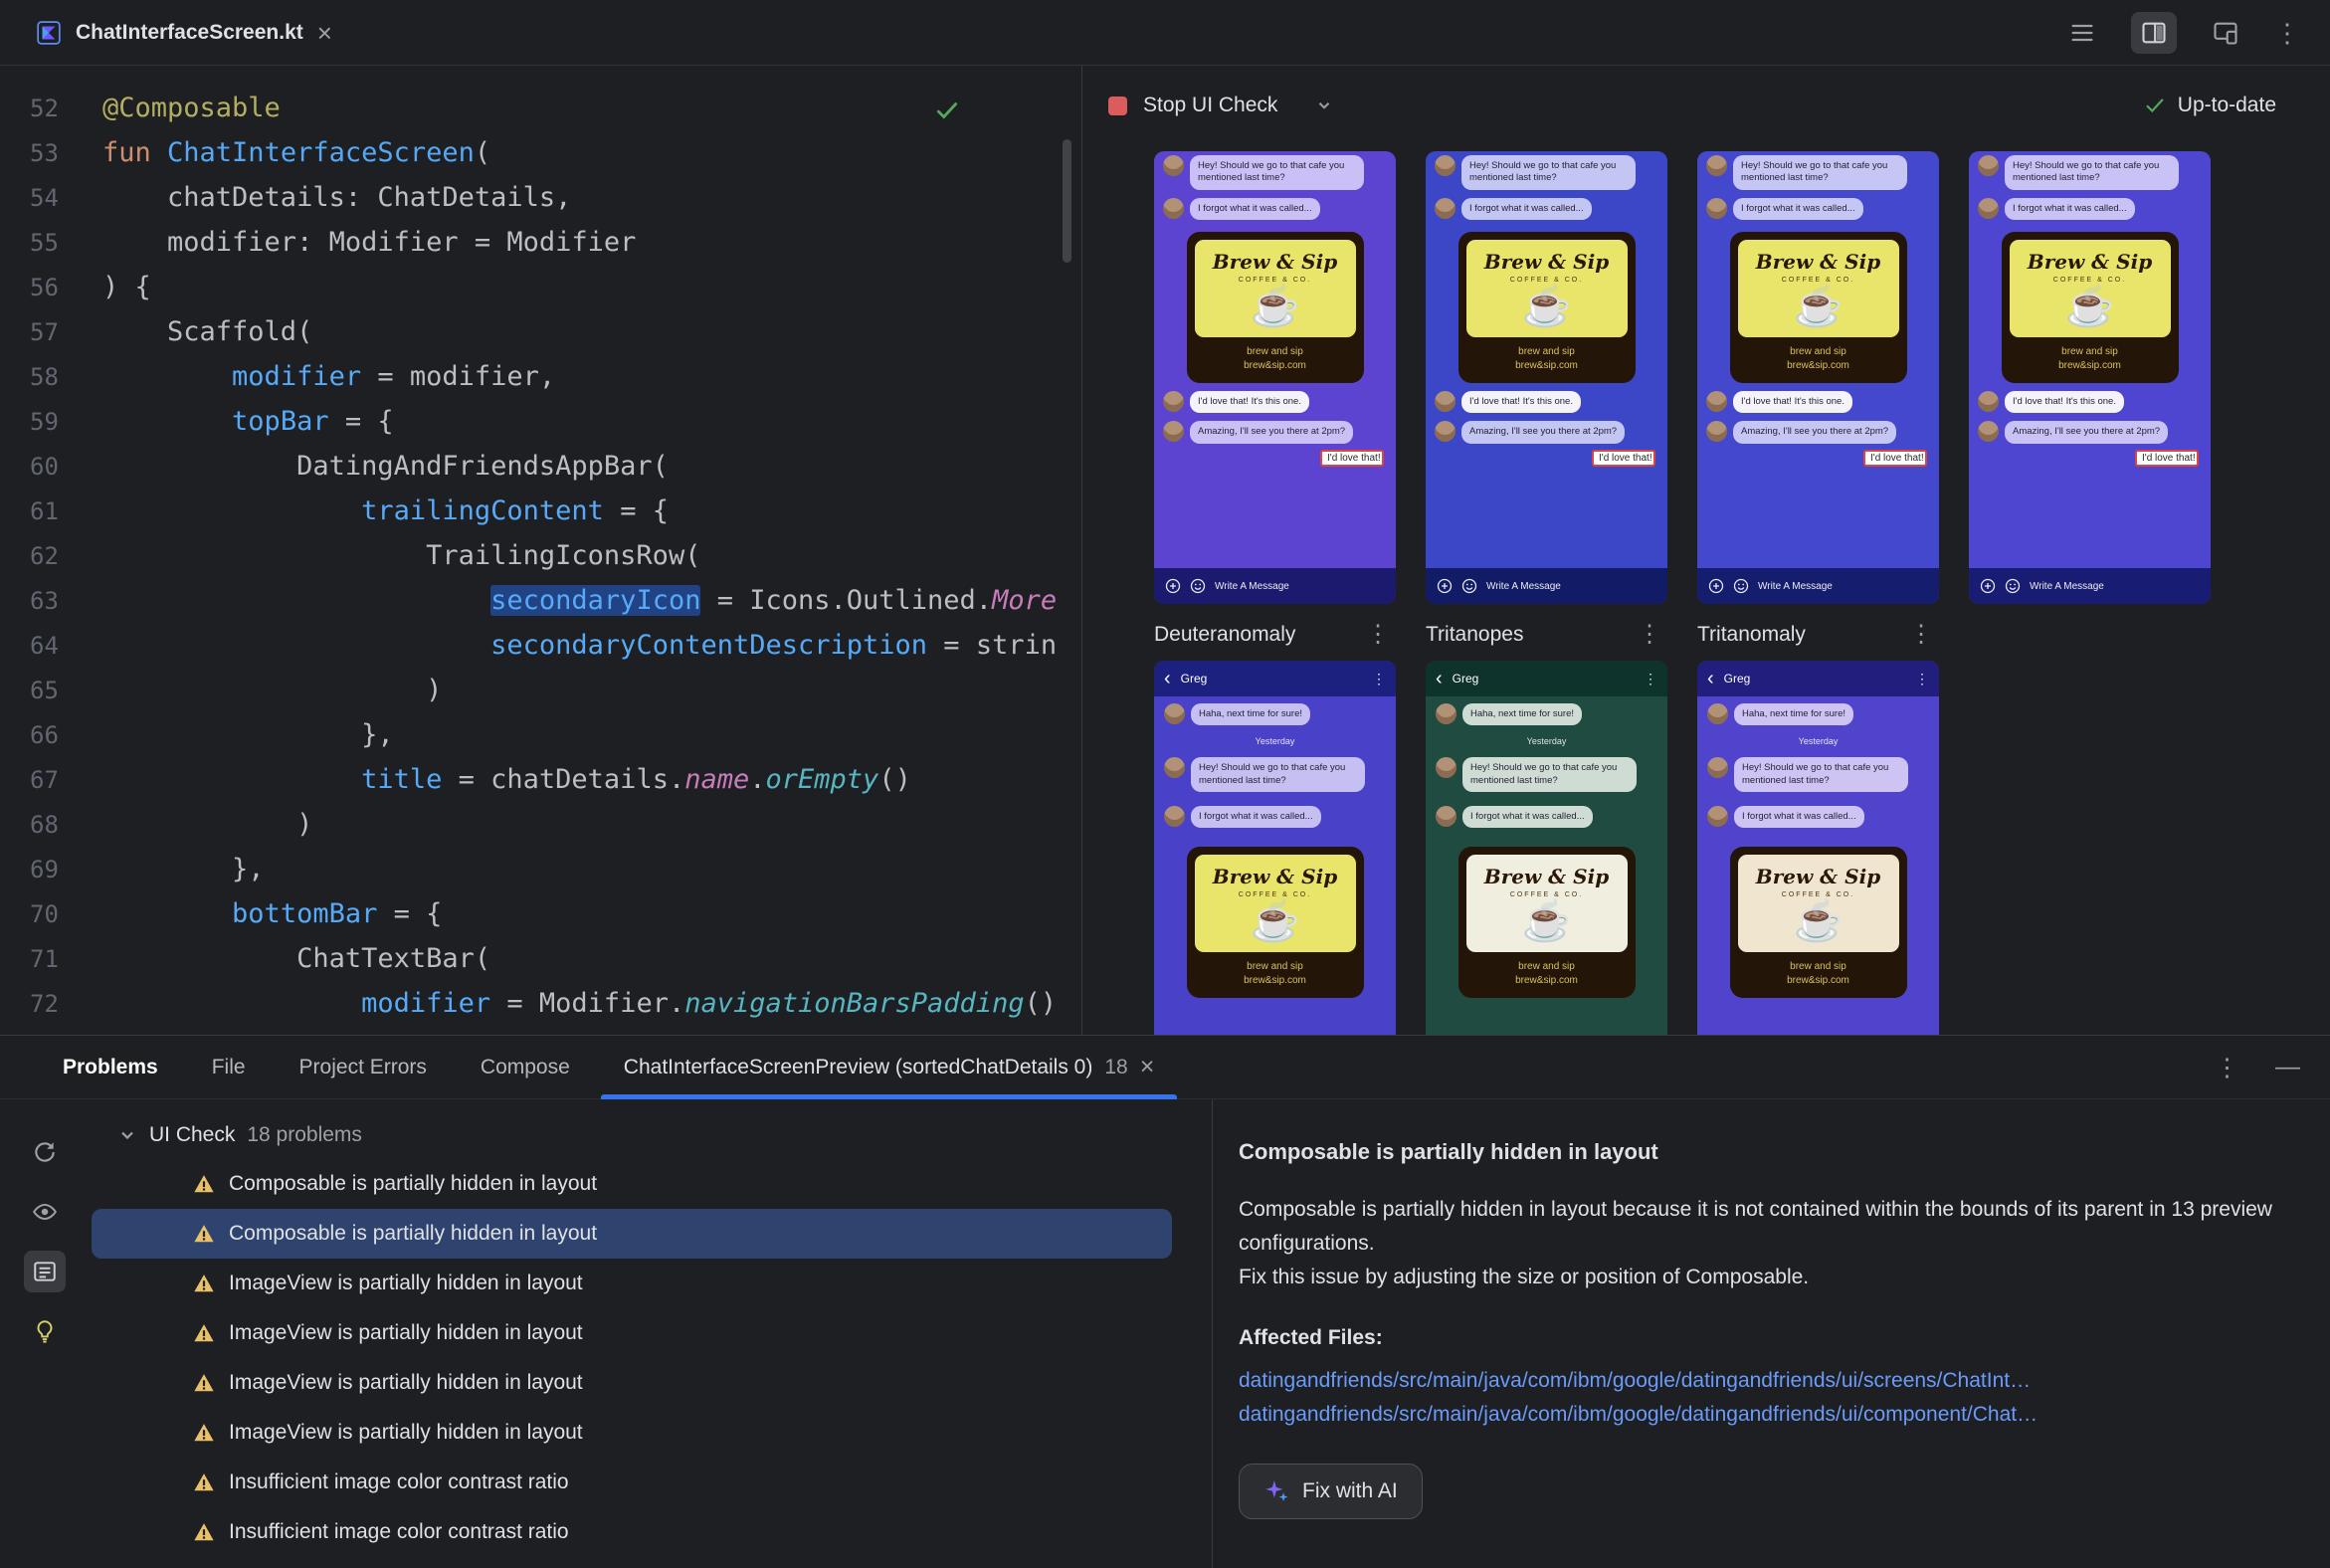 The height and width of the screenshot is (1568, 2330). What do you see at coordinates (540, 152) in the screenshot?
I see `code-line: 53 fun ChatInterfaceScreen(` at bounding box center [540, 152].